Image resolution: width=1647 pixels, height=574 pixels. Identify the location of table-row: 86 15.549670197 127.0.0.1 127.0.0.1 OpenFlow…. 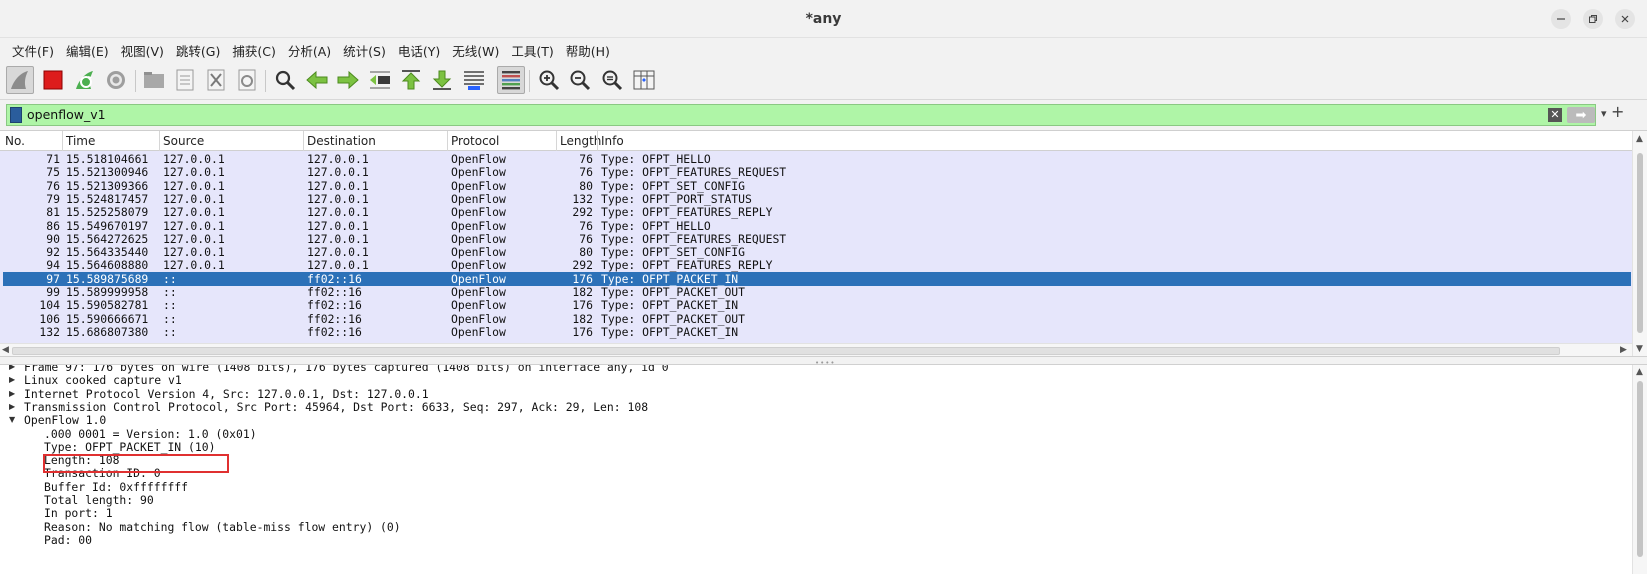
(817, 226).